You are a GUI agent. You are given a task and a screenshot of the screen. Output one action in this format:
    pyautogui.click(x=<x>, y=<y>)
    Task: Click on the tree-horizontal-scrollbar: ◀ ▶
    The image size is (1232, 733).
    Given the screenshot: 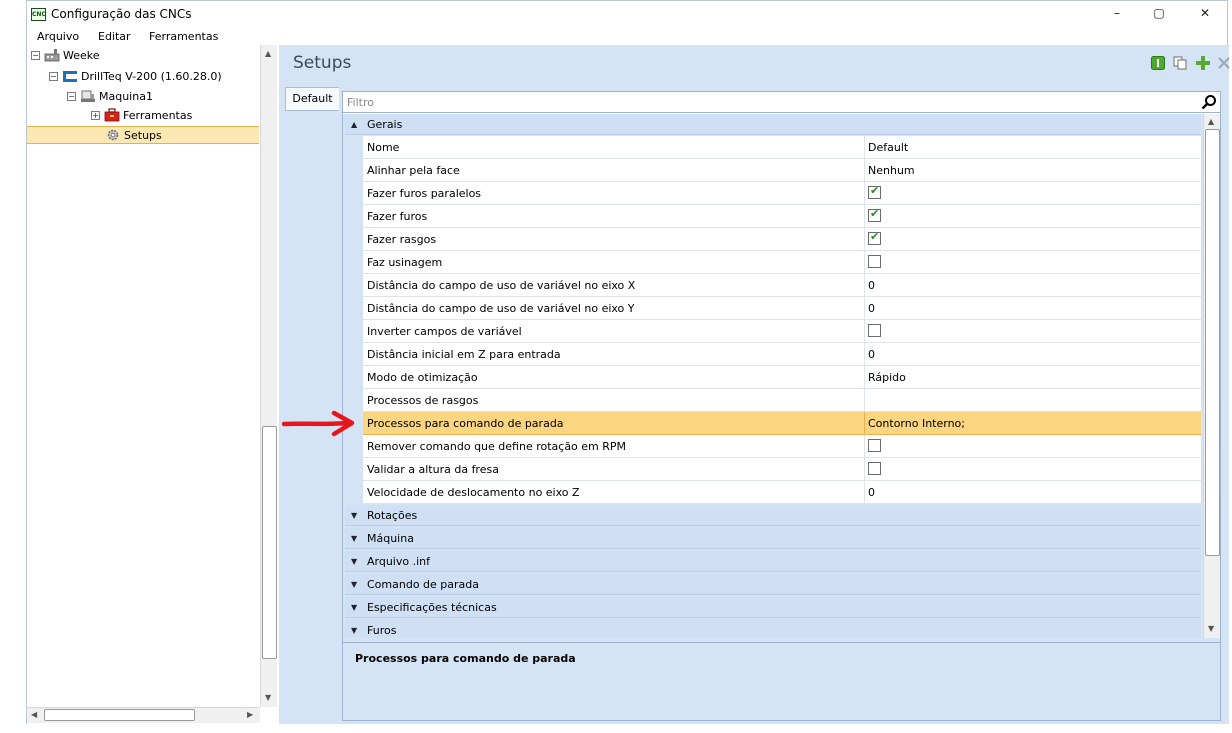 What is the action you would take?
    pyautogui.click(x=143, y=715)
    